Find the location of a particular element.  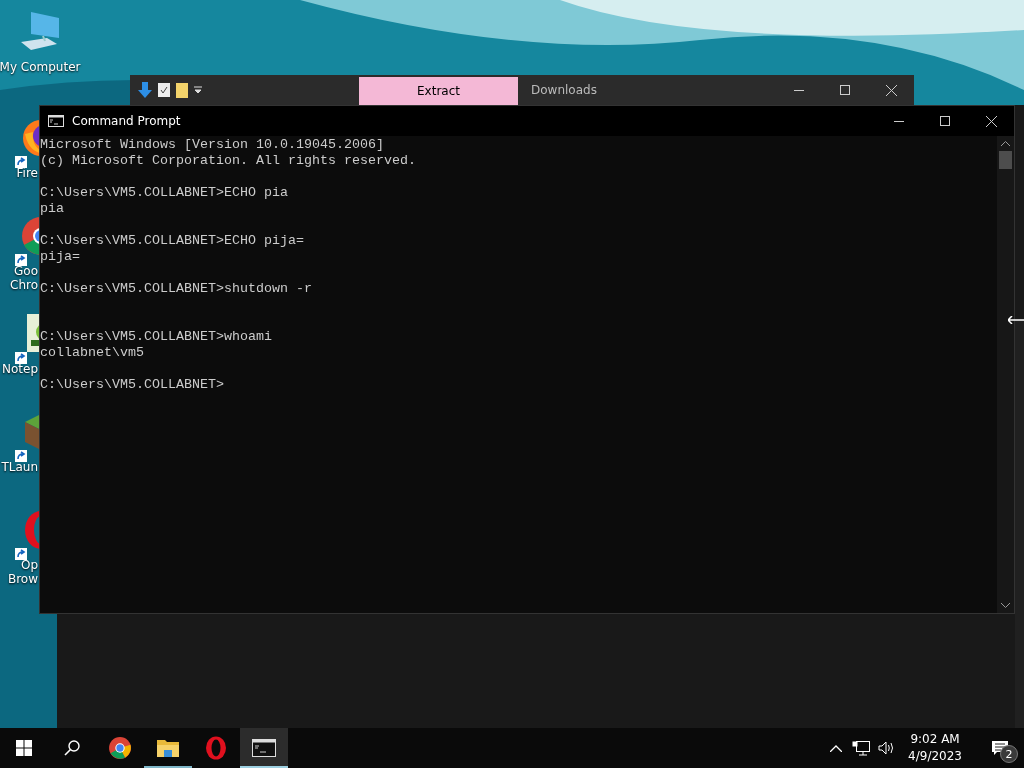

ribbon-context-tab: Extract is located at coordinates (438, 91).